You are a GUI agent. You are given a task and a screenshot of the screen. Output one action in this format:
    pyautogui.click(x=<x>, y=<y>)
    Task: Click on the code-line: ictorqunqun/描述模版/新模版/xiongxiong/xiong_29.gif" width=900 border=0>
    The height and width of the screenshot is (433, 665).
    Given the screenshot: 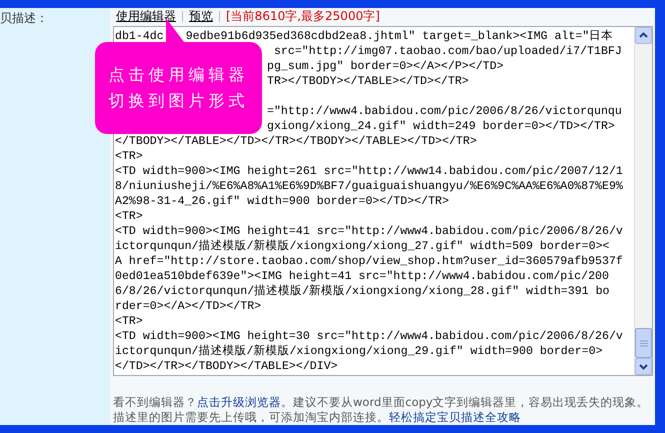 What is the action you would take?
    pyautogui.click(x=359, y=351)
    